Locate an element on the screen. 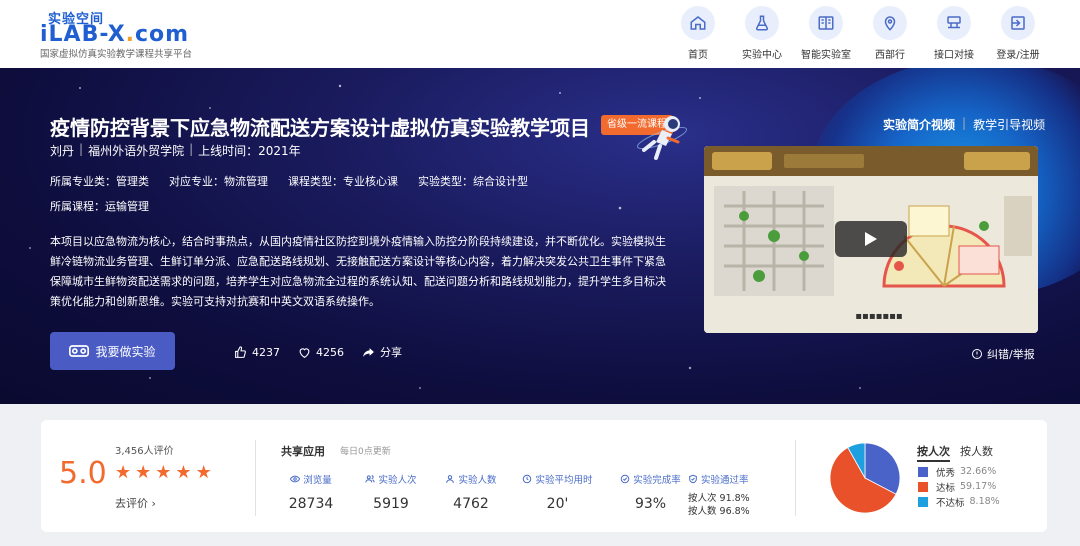 The image size is (1080, 546). metric-value: 5919 is located at coordinates (391, 504).